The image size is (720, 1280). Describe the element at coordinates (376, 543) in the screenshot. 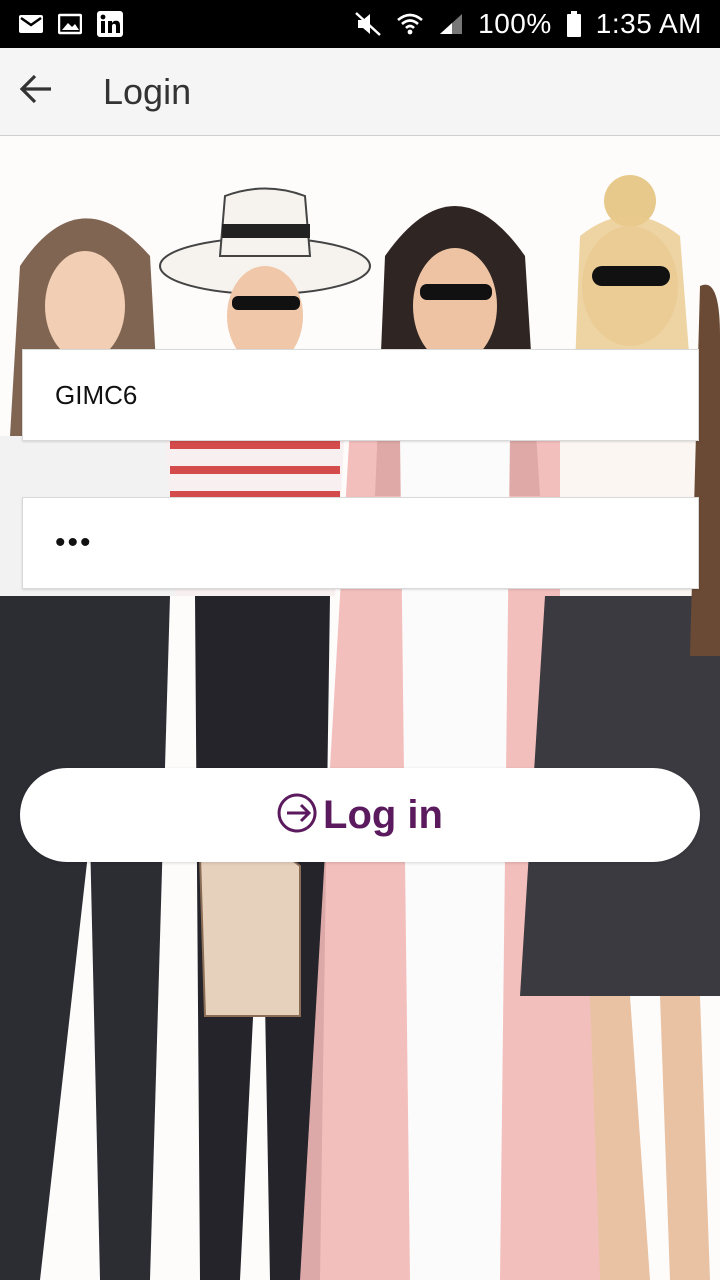

I see `password-input` at that location.